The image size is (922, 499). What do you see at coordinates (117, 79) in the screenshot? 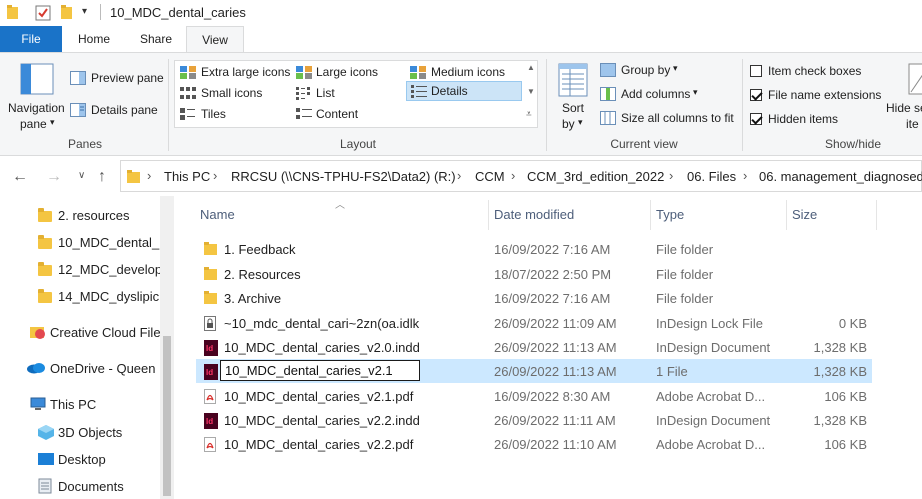
I see `preview-pane-button: Preview pane` at bounding box center [117, 79].